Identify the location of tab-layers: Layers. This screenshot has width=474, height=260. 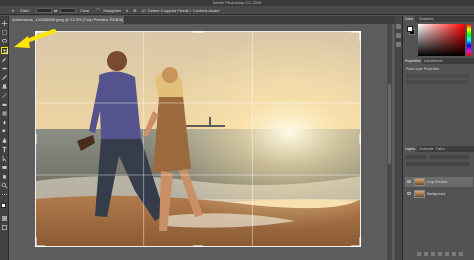
(410, 149).